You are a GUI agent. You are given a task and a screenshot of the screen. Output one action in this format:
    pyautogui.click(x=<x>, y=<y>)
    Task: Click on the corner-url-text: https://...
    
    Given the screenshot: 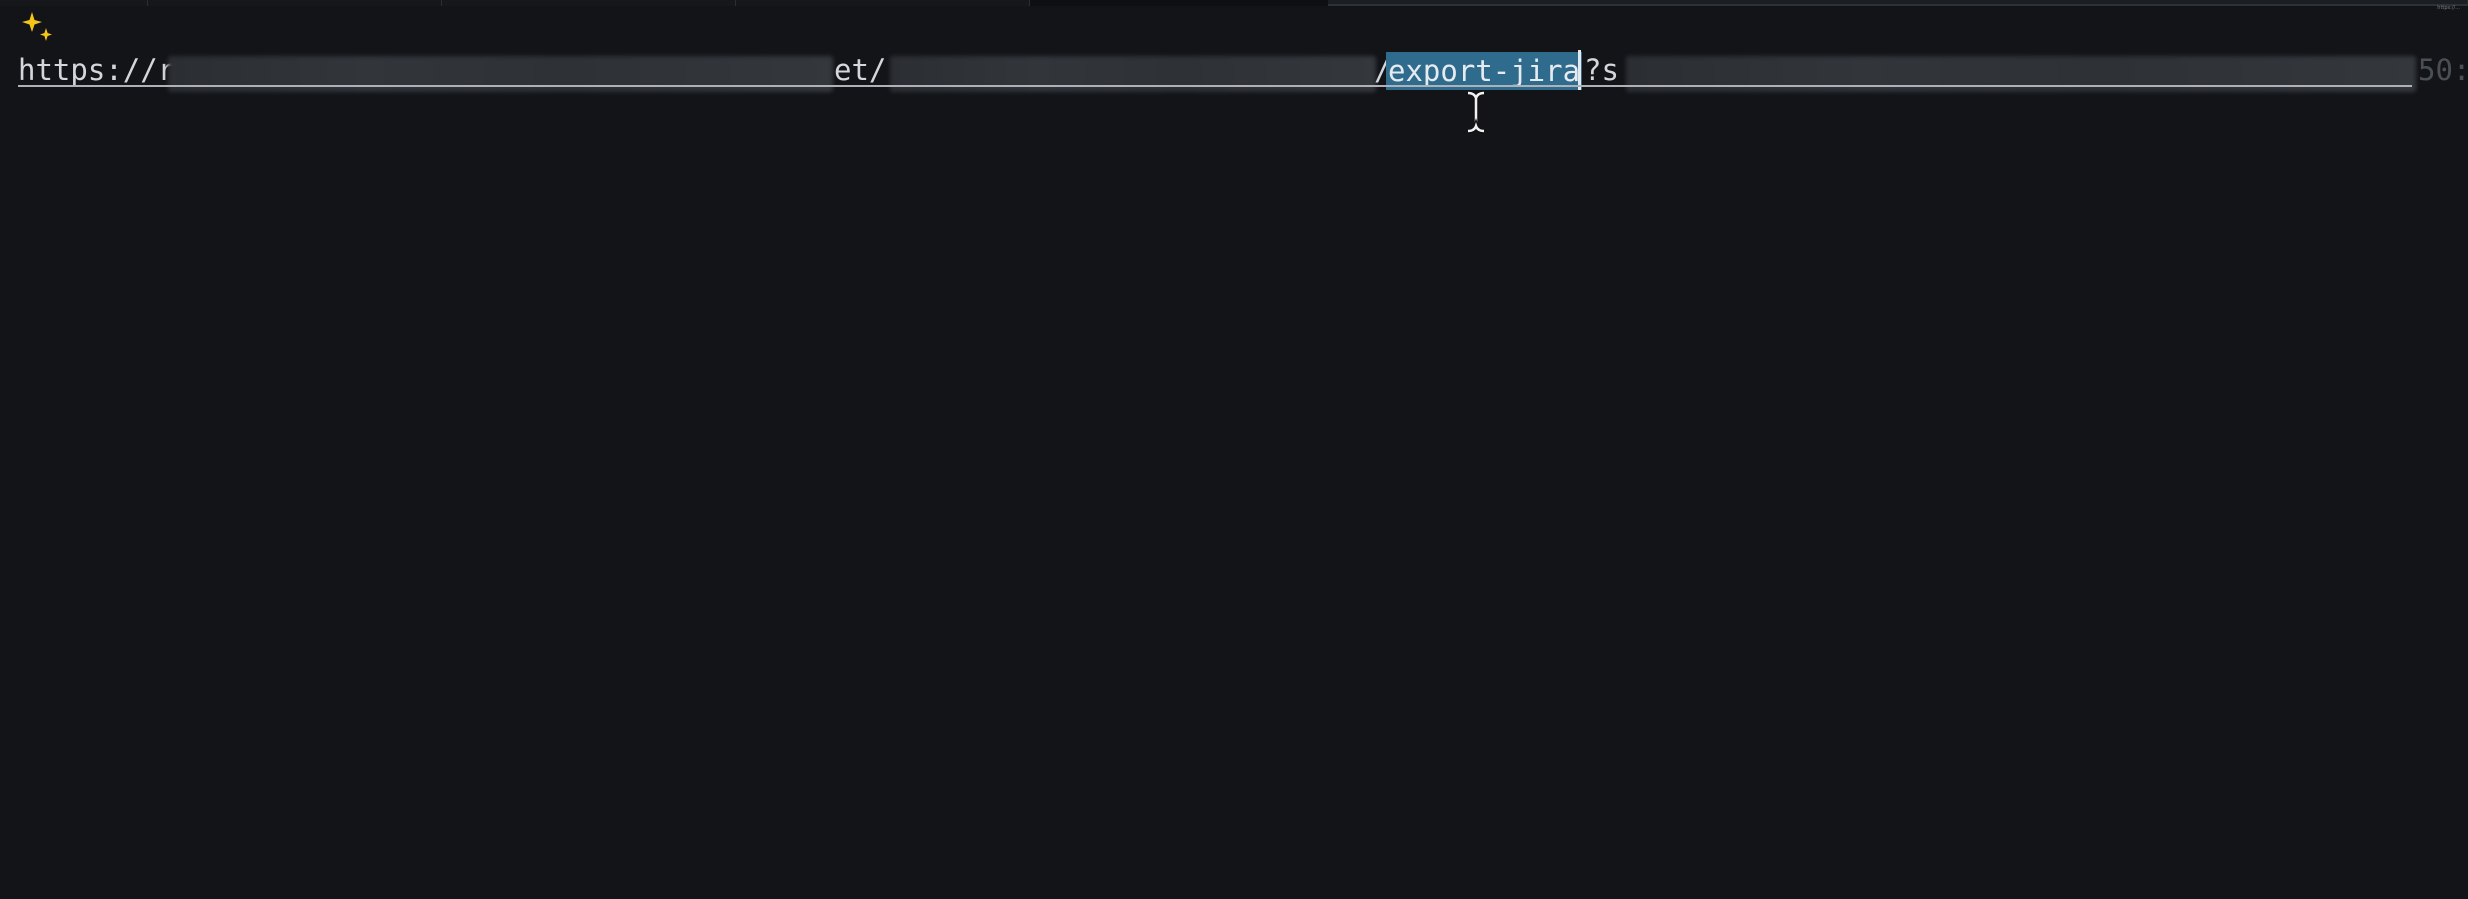 What is the action you would take?
    pyautogui.click(x=2448, y=8)
    